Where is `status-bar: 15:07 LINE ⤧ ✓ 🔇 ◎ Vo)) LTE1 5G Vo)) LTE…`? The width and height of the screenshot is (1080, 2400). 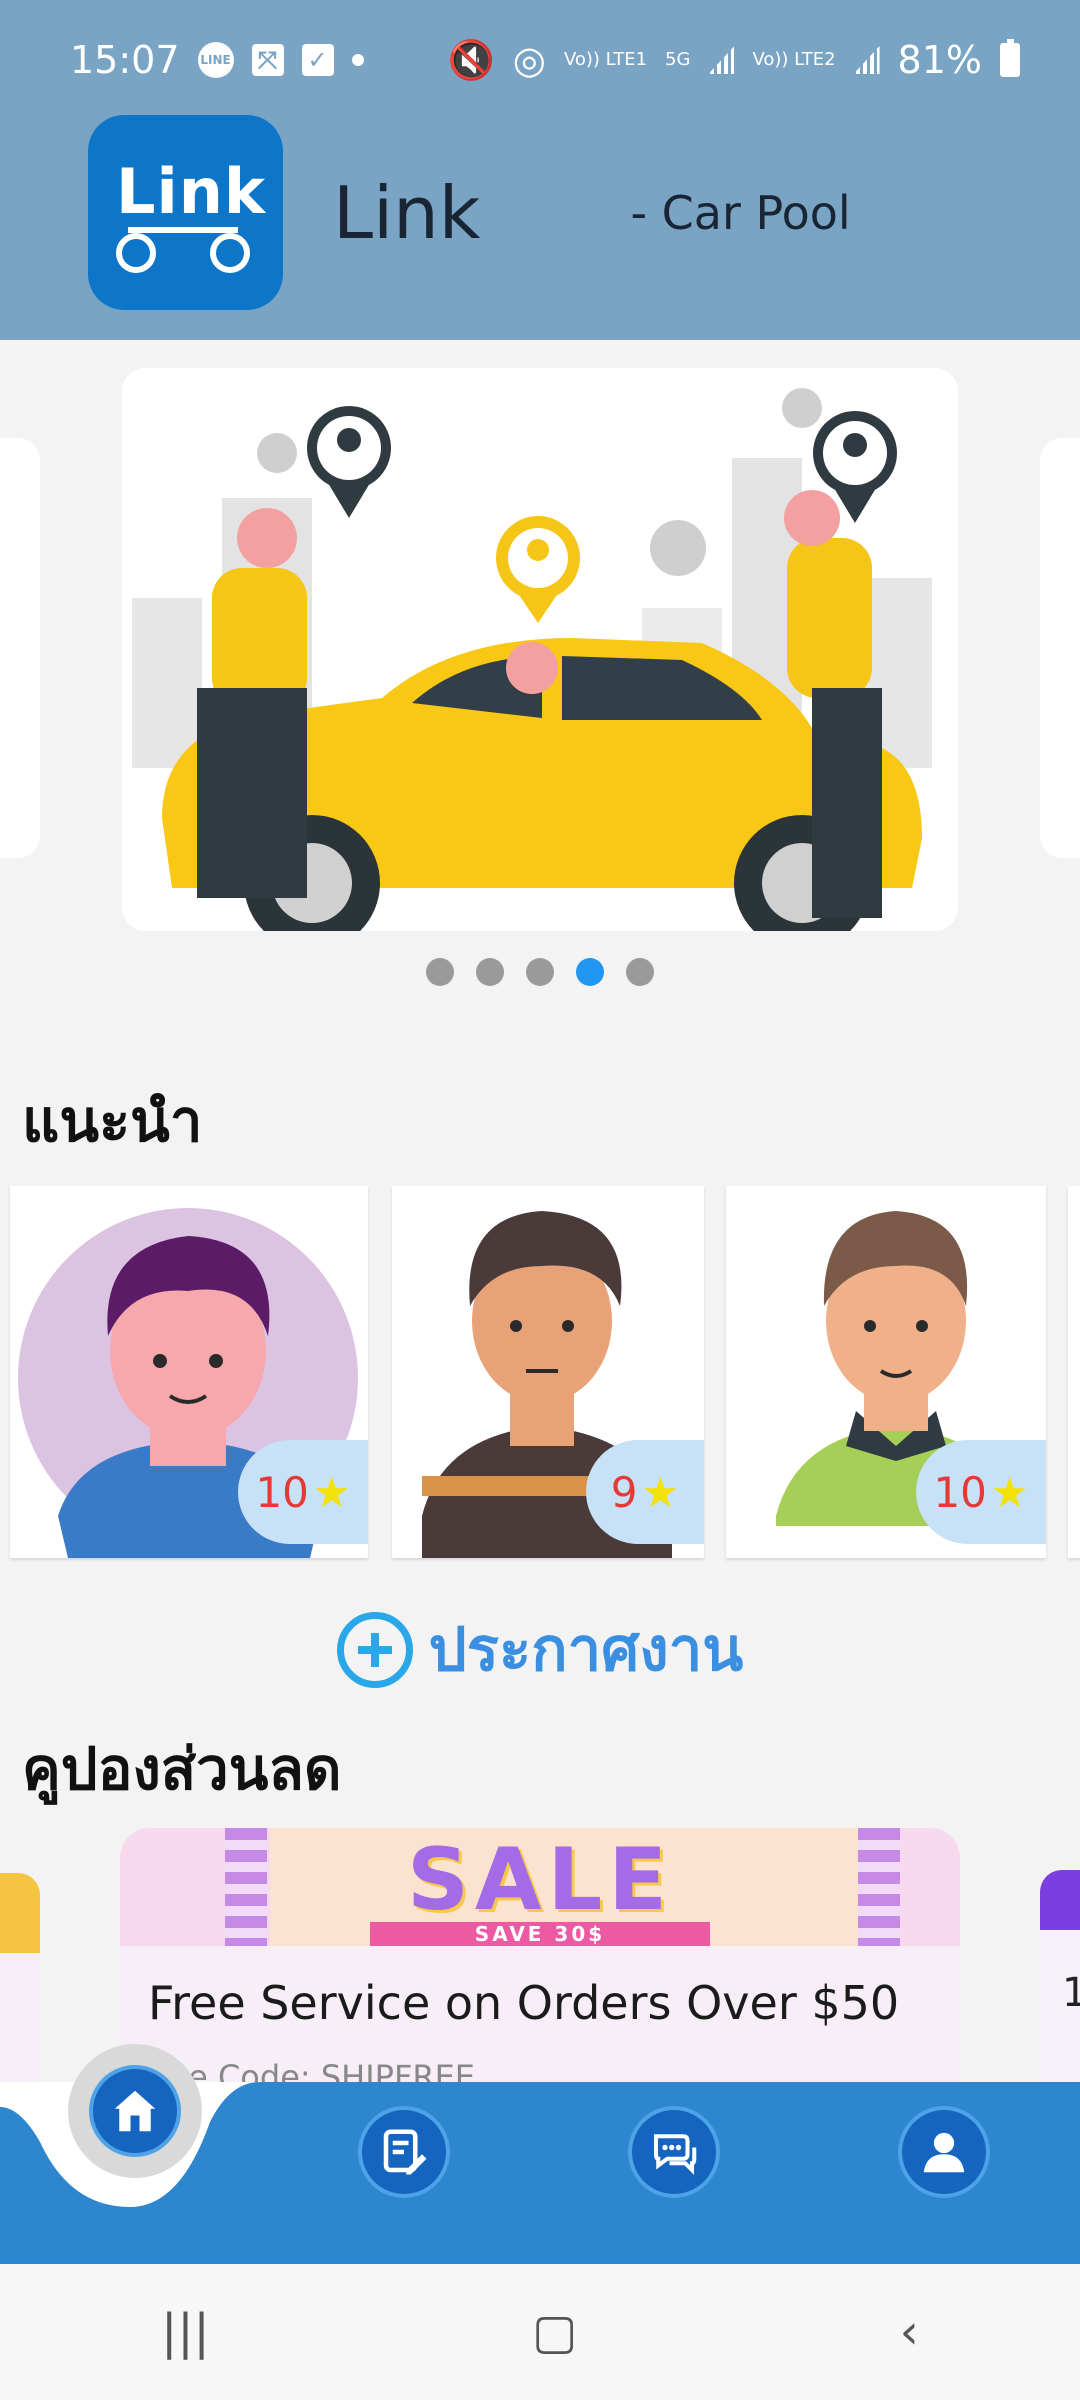
status-bar: 15:07 LINE ⤧ ✓ 🔇 ◎ Vo)) LTE1 5G Vo)) LTE… is located at coordinates (545, 60).